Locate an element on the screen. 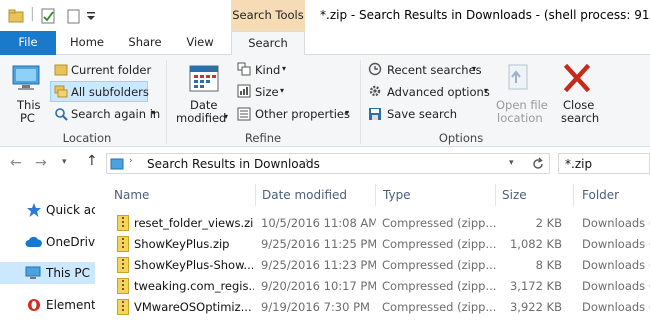 Image resolution: width=650 pixels, height=328 pixels. calendar-icon is located at coordinates (204, 78).